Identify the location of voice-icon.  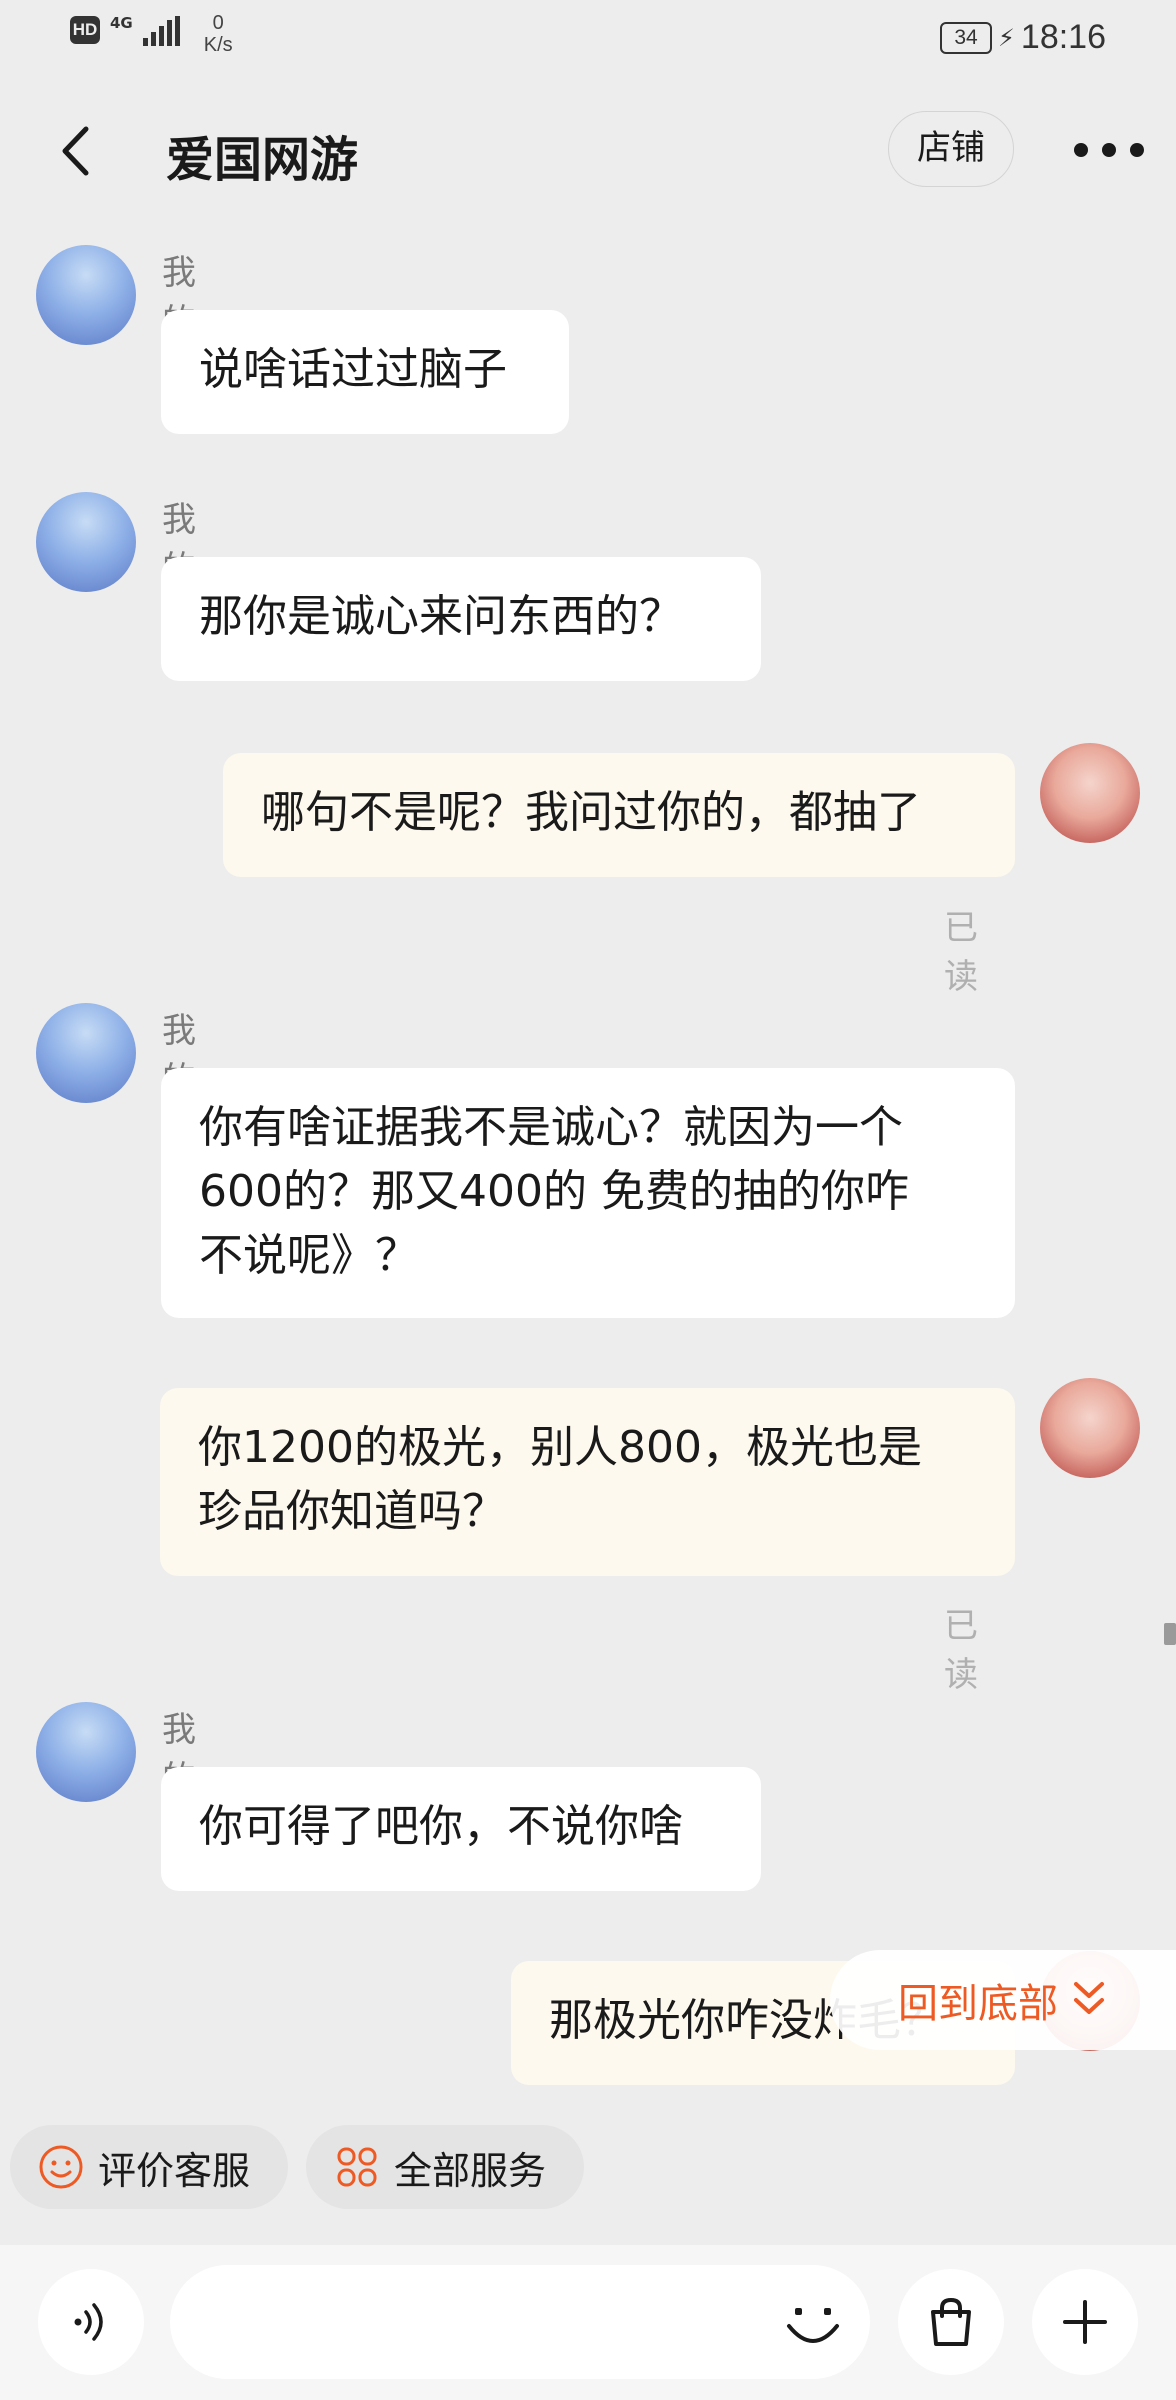
(88, 2322).